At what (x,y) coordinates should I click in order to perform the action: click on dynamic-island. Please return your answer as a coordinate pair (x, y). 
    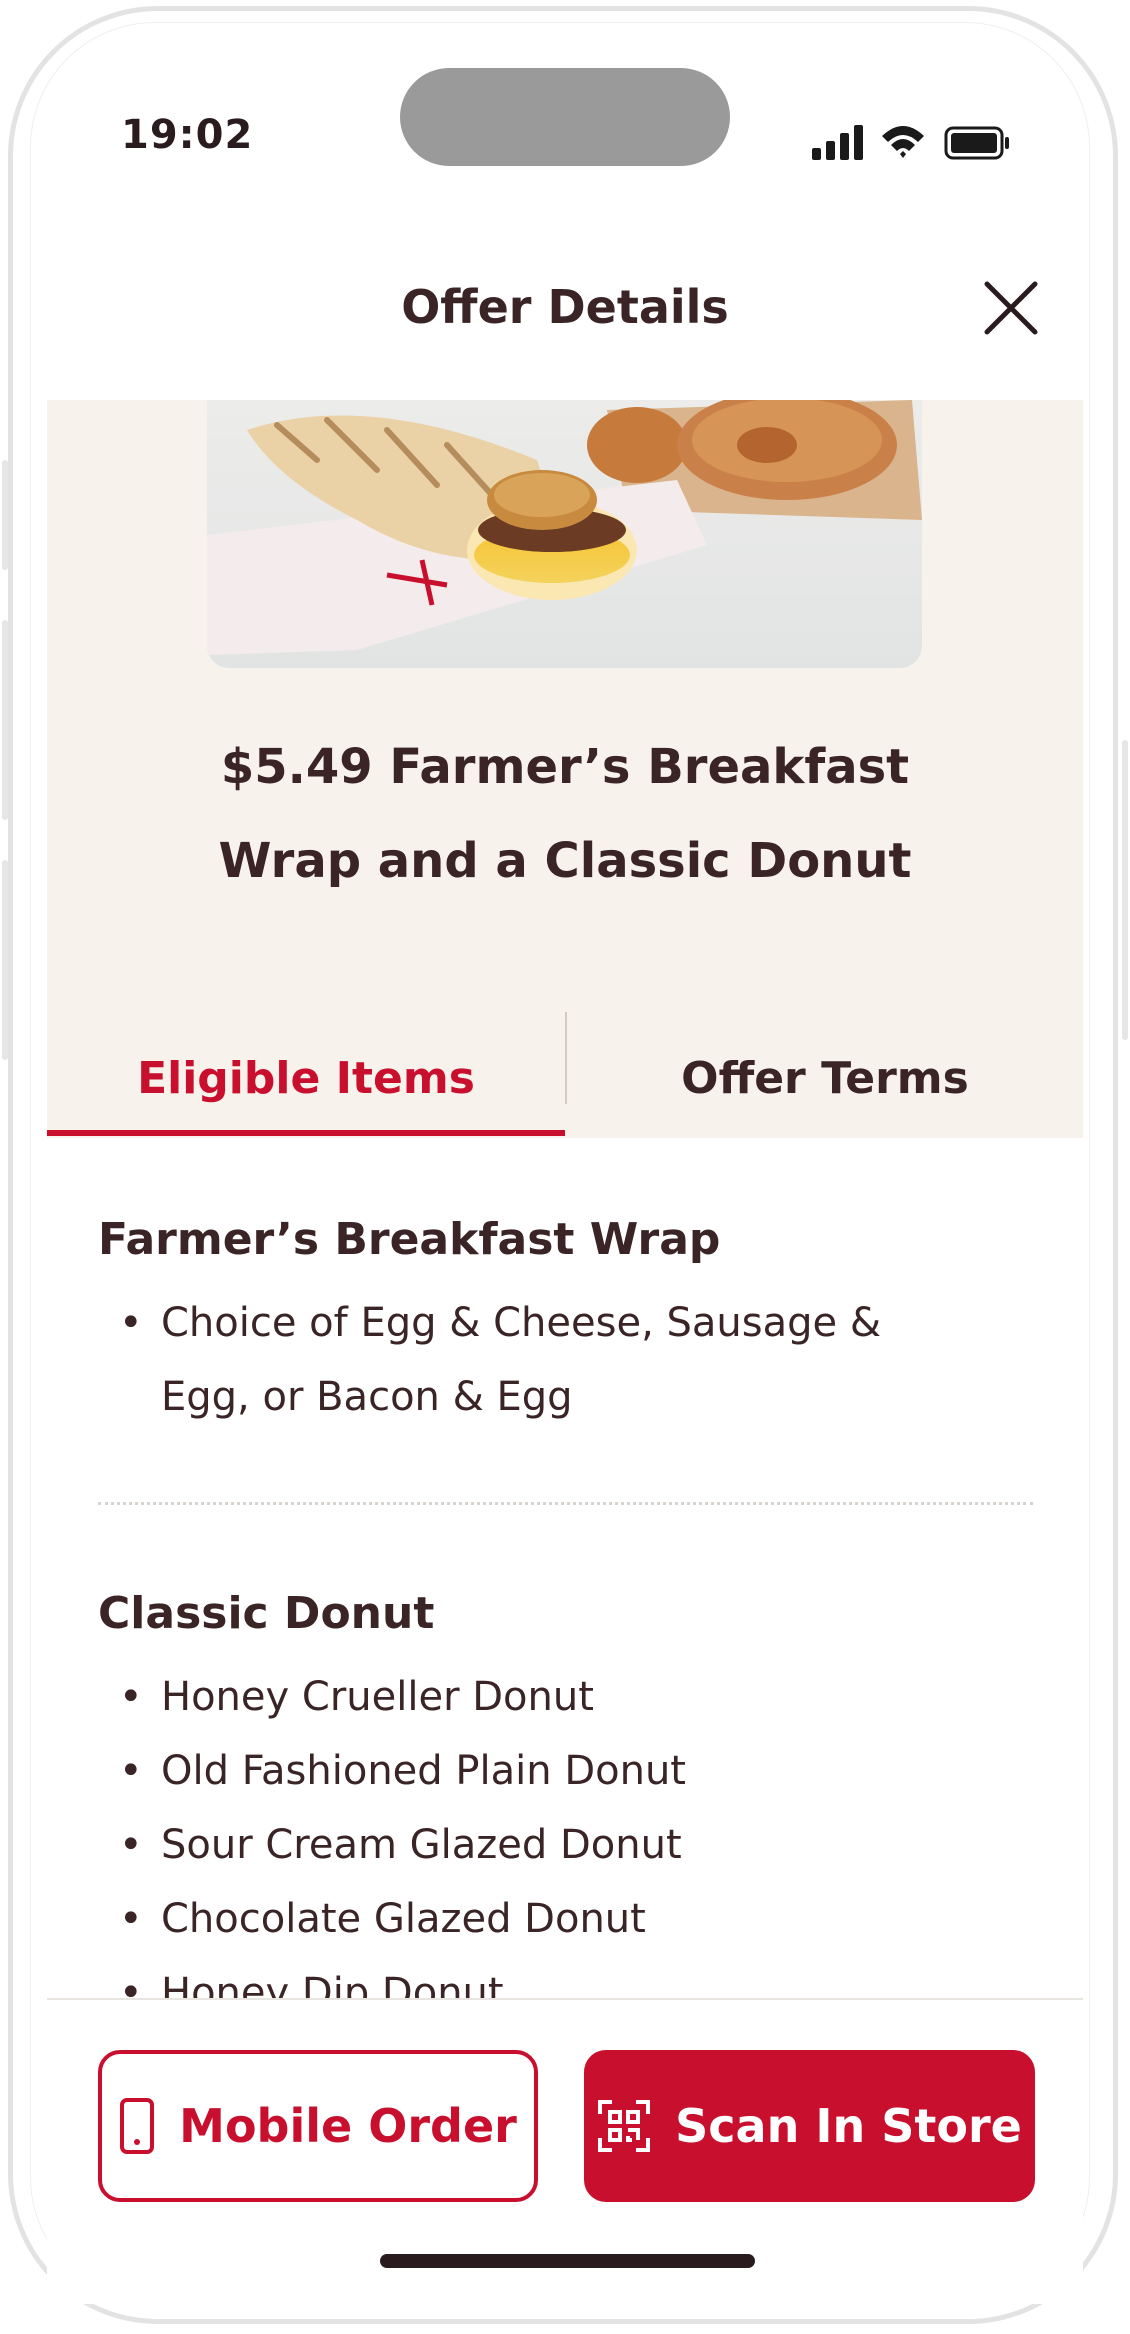
    Looking at the image, I should click on (565, 117).